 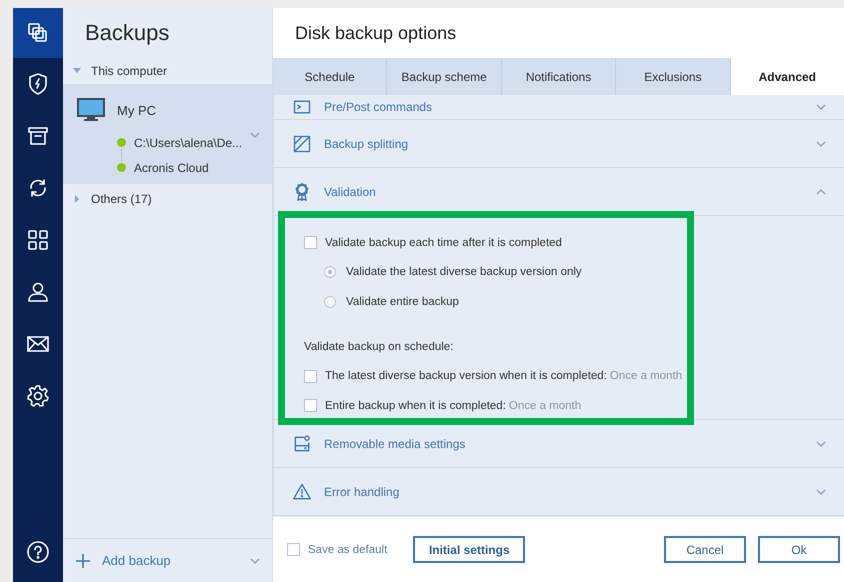 What do you see at coordinates (38, 136) in the screenshot?
I see `archive-box-icon` at bounding box center [38, 136].